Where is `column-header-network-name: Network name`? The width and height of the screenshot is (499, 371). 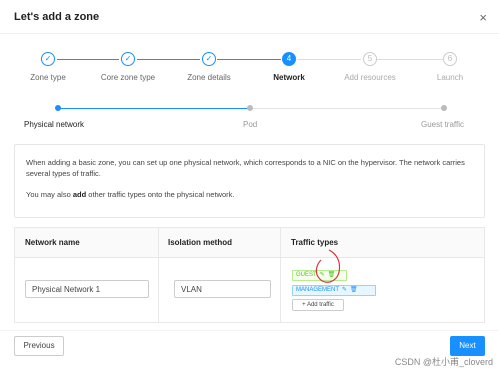 column-header-network-name: Network name is located at coordinates (52, 242).